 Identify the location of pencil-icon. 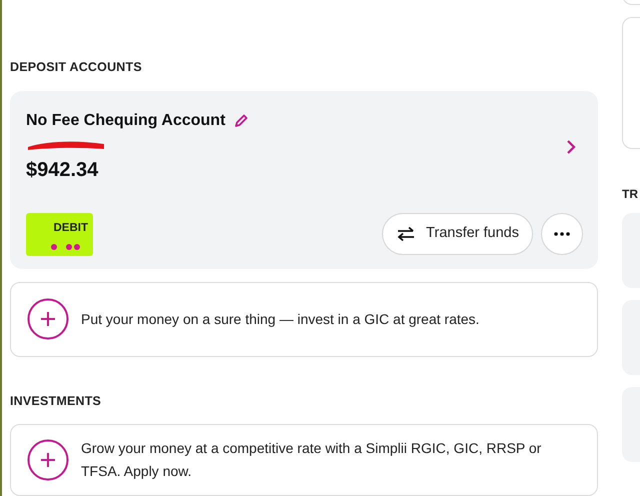
(241, 120).